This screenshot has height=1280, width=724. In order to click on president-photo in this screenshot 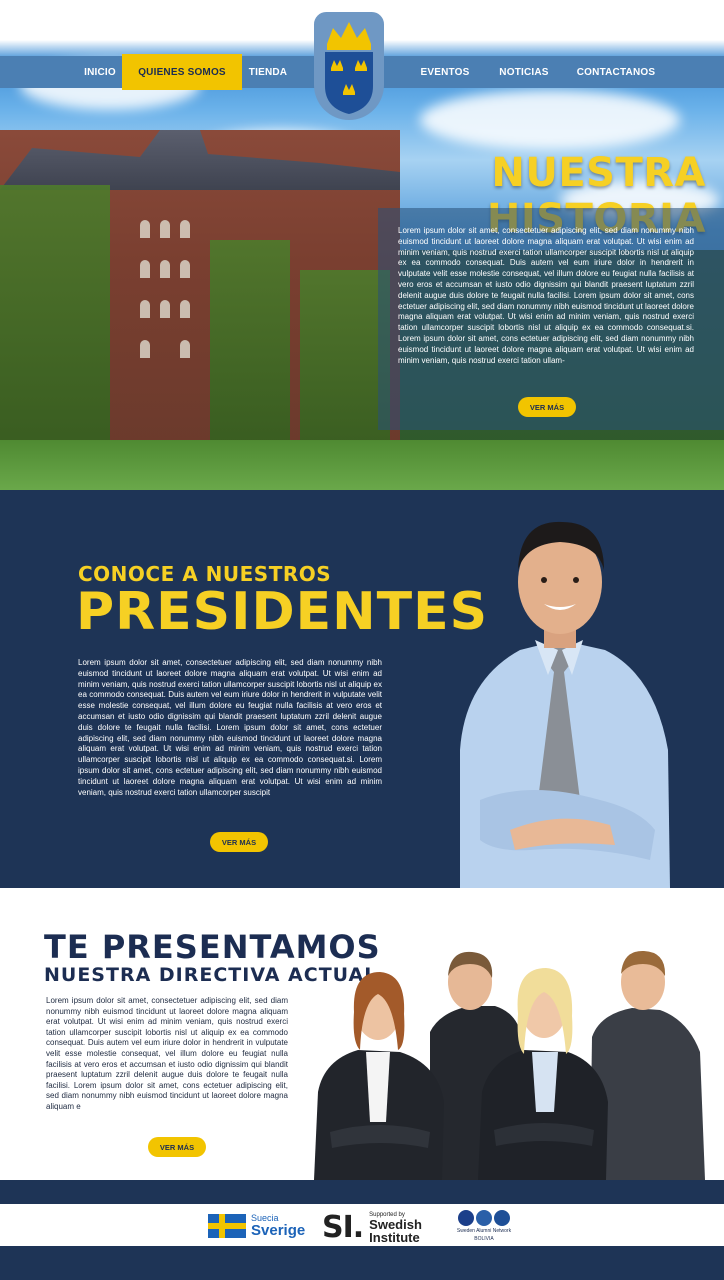, I will do `click(565, 704)`.